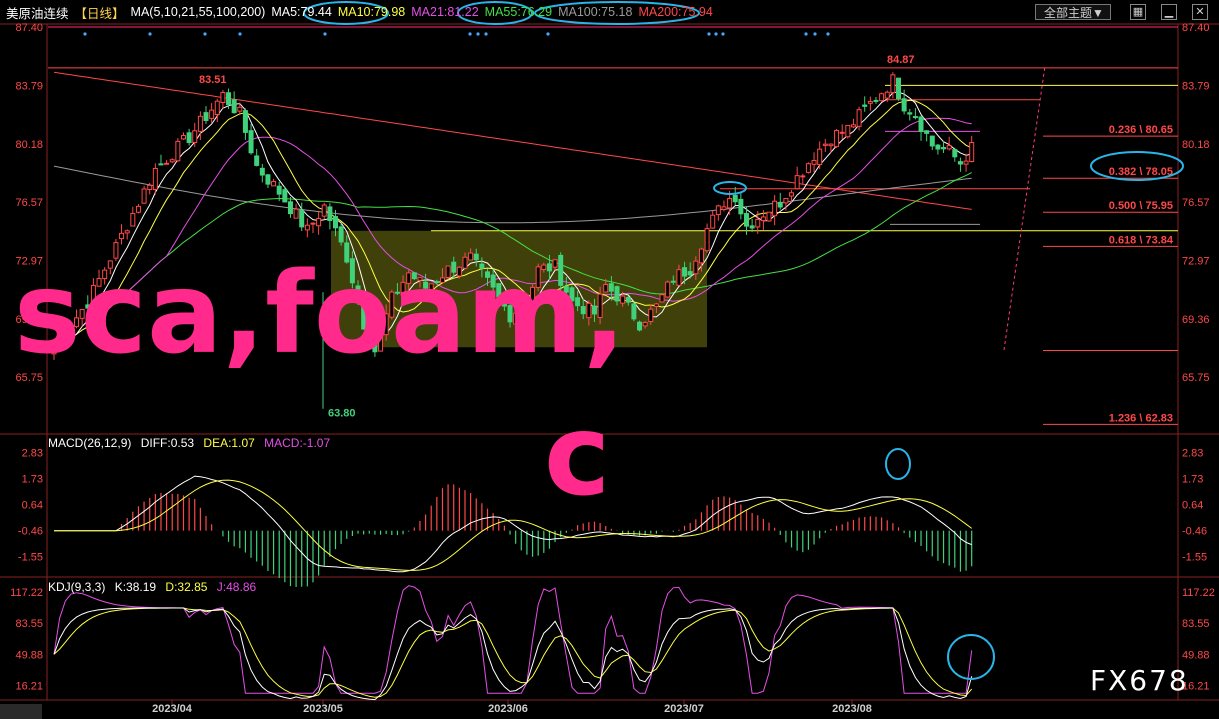  Describe the element at coordinates (1196, 145) in the screenshot. I see `price-tick-right: 80.18` at that location.